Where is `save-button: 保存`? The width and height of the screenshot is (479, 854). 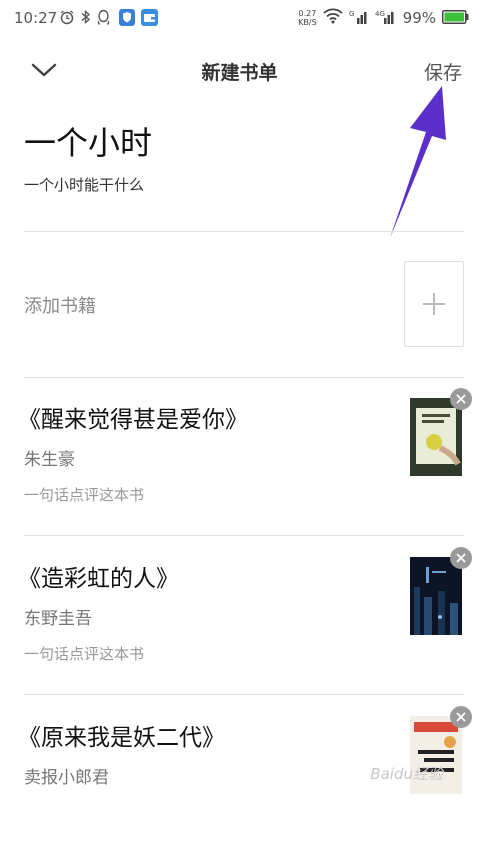
save-button: 保存 is located at coordinates (443, 71).